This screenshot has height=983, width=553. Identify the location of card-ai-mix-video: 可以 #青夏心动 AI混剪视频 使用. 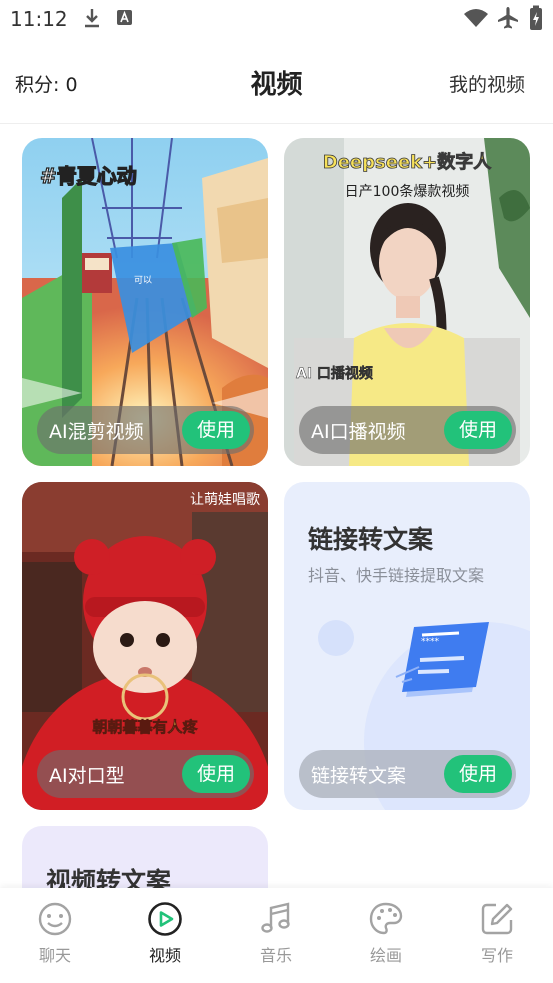
(145, 302).